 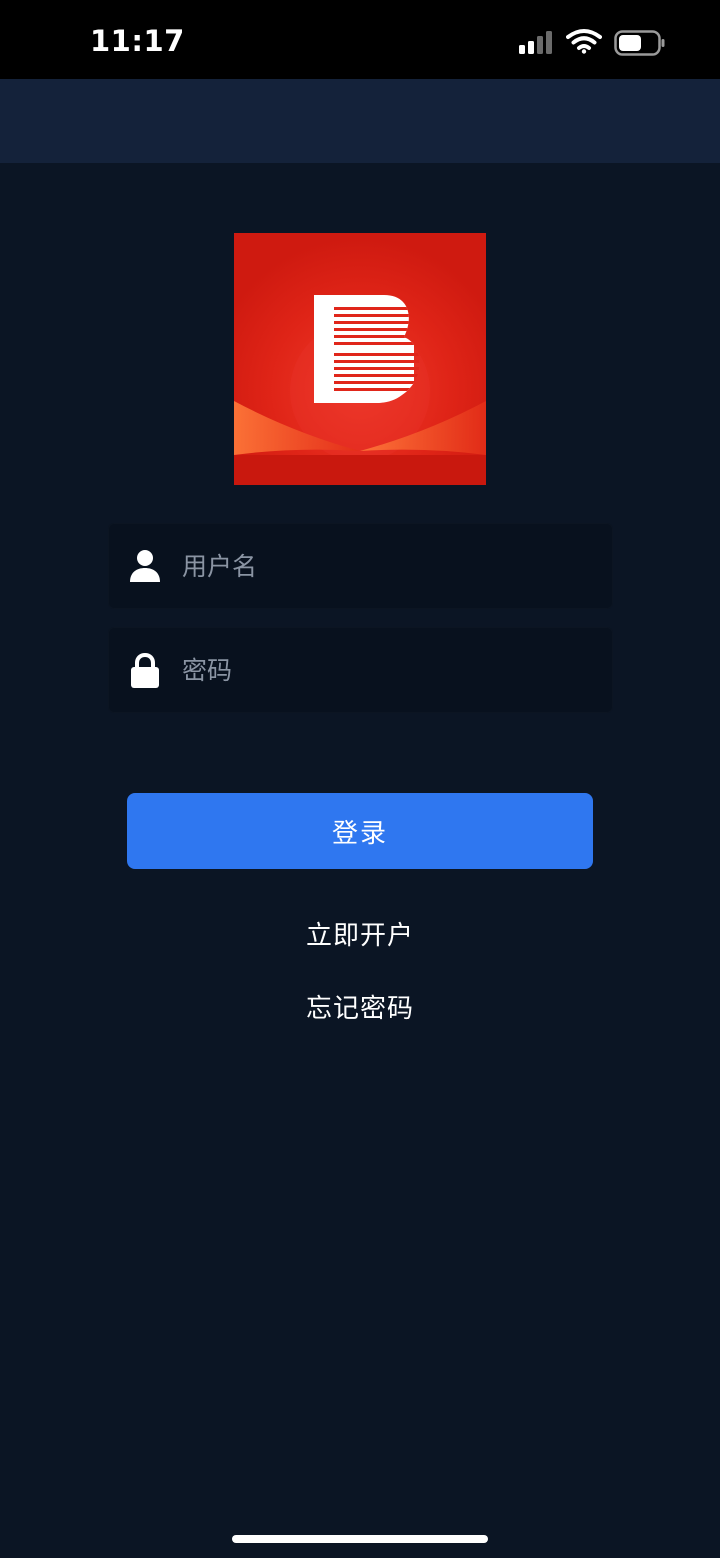 What do you see at coordinates (535, 42) in the screenshot?
I see `signal-icon` at bounding box center [535, 42].